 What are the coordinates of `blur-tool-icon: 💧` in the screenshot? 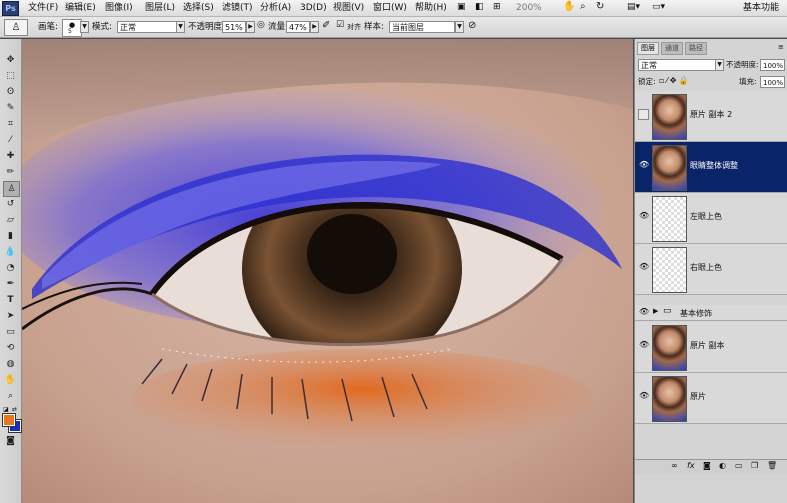 It's located at (10, 252).